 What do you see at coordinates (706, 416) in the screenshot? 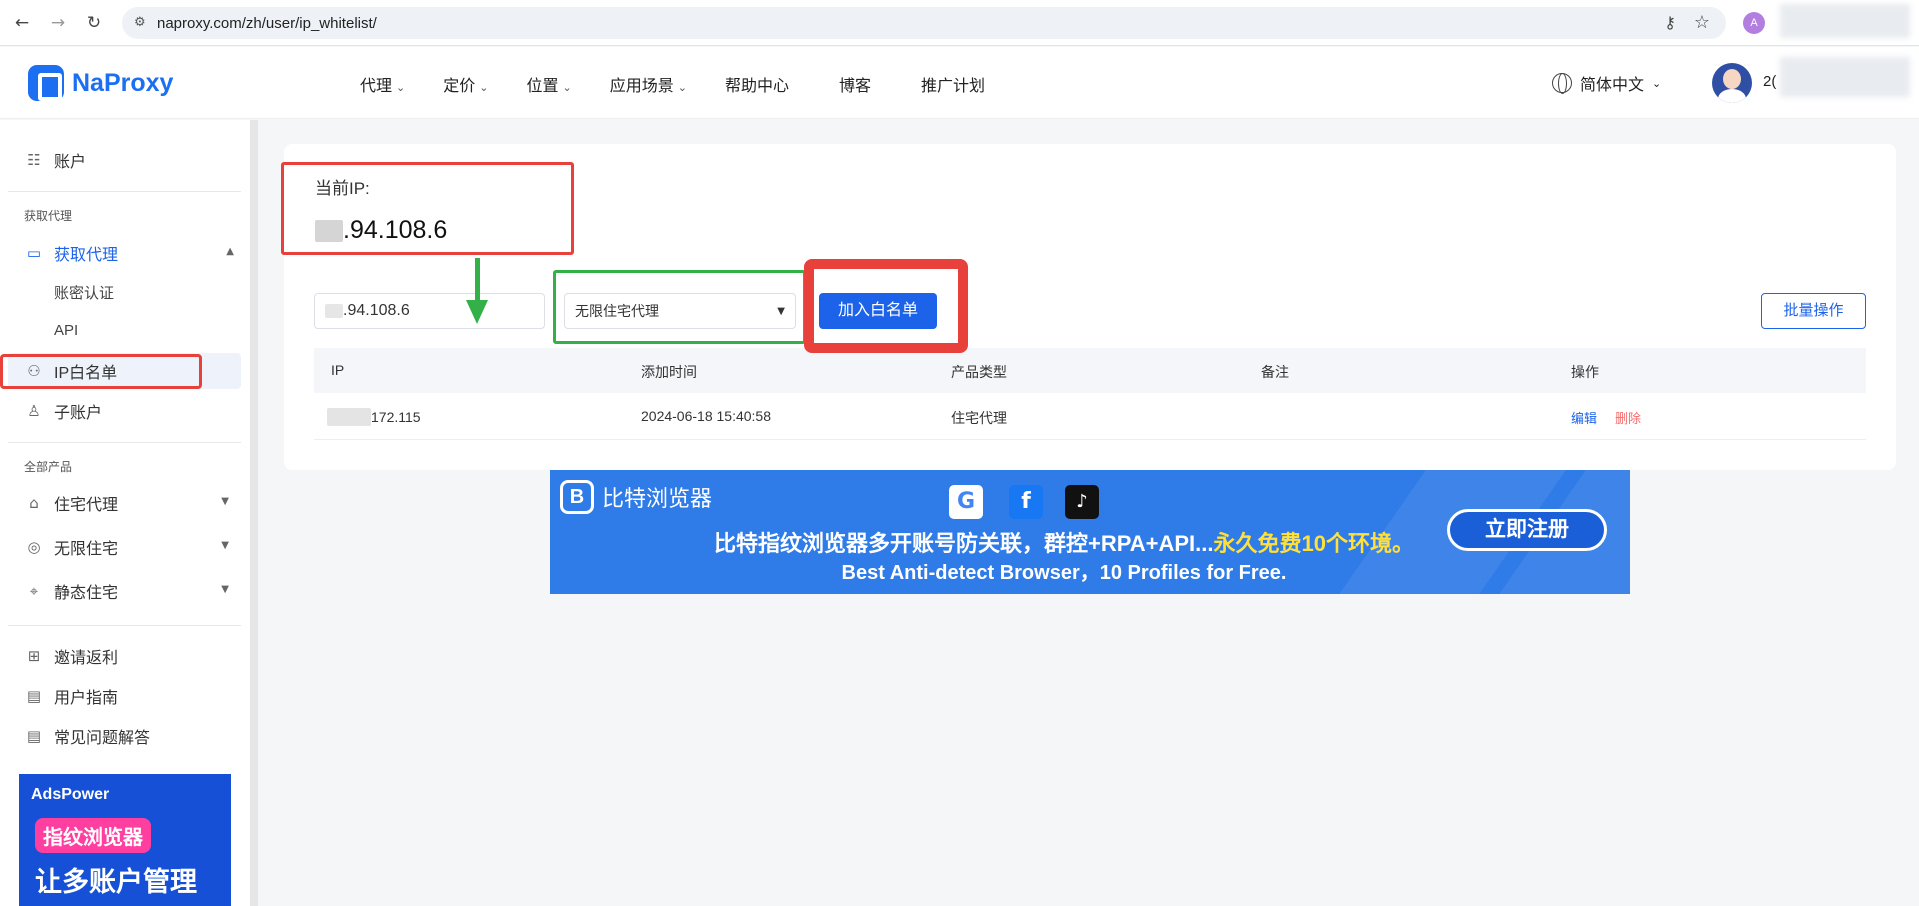
I see `row-added-time: 2024-06-18 15:40:58` at bounding box center [706, 416].